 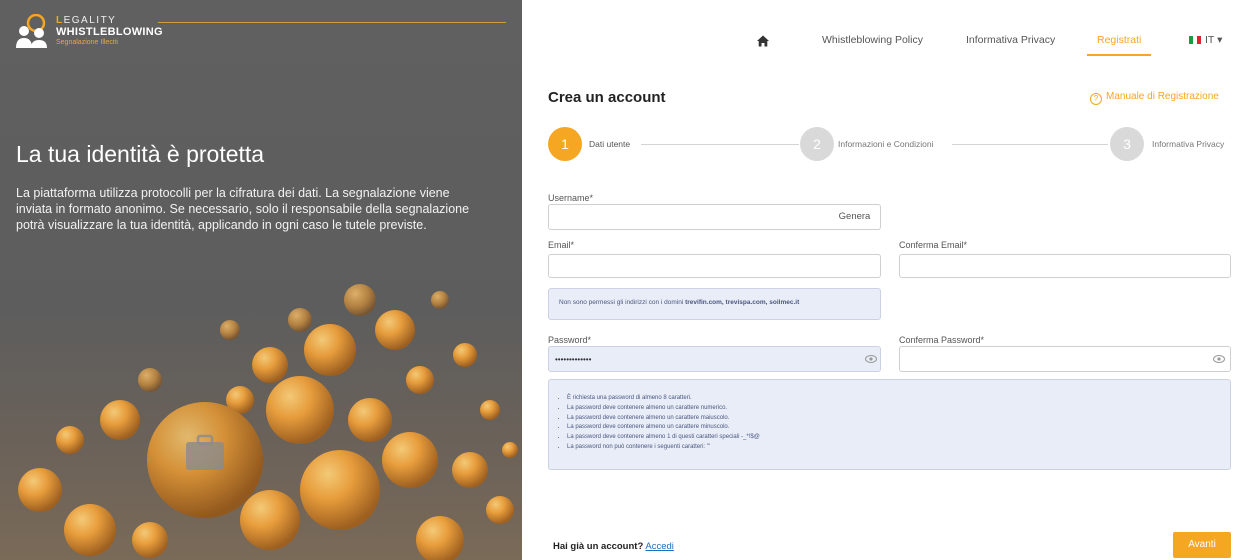 What do you see at coordinates (1195, 40) in the screenshot?
I see `italy-flag-icon` at bounding box center [1195, 40].